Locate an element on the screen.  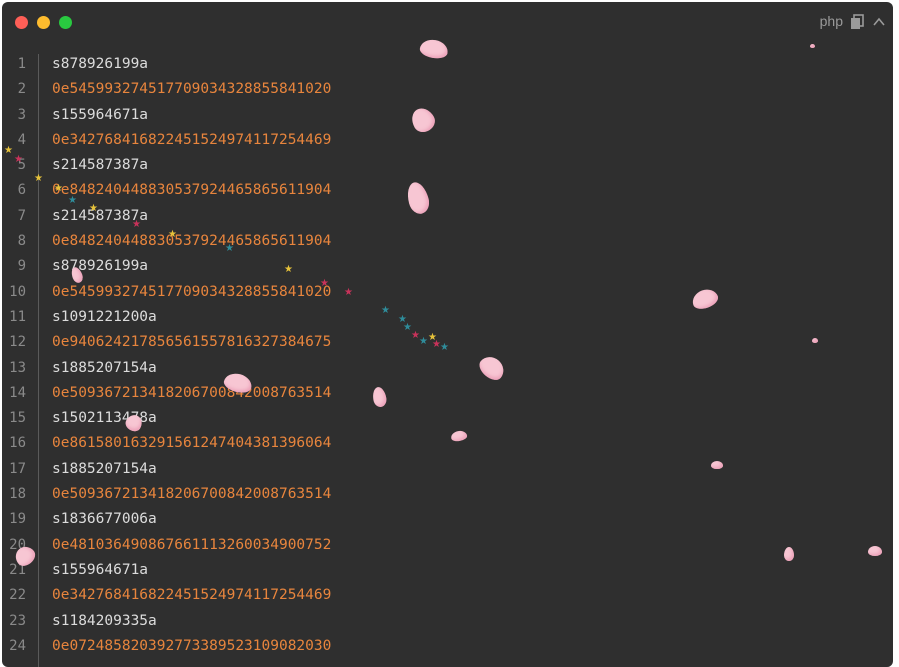
code-line: 11 s1091221200a is located at coordinates (447, 317).